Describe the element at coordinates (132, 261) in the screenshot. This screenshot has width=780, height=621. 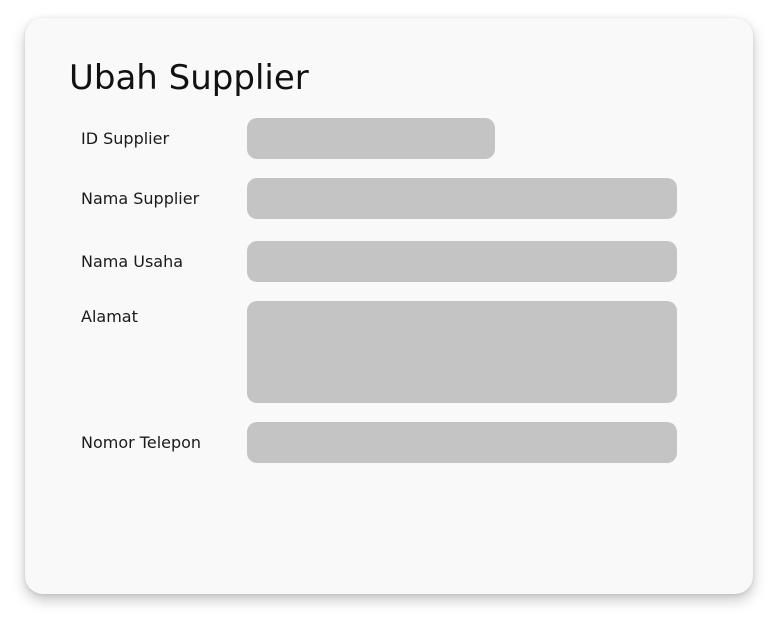
I see `nama-usaha-label: Nama Usaha` at that location.